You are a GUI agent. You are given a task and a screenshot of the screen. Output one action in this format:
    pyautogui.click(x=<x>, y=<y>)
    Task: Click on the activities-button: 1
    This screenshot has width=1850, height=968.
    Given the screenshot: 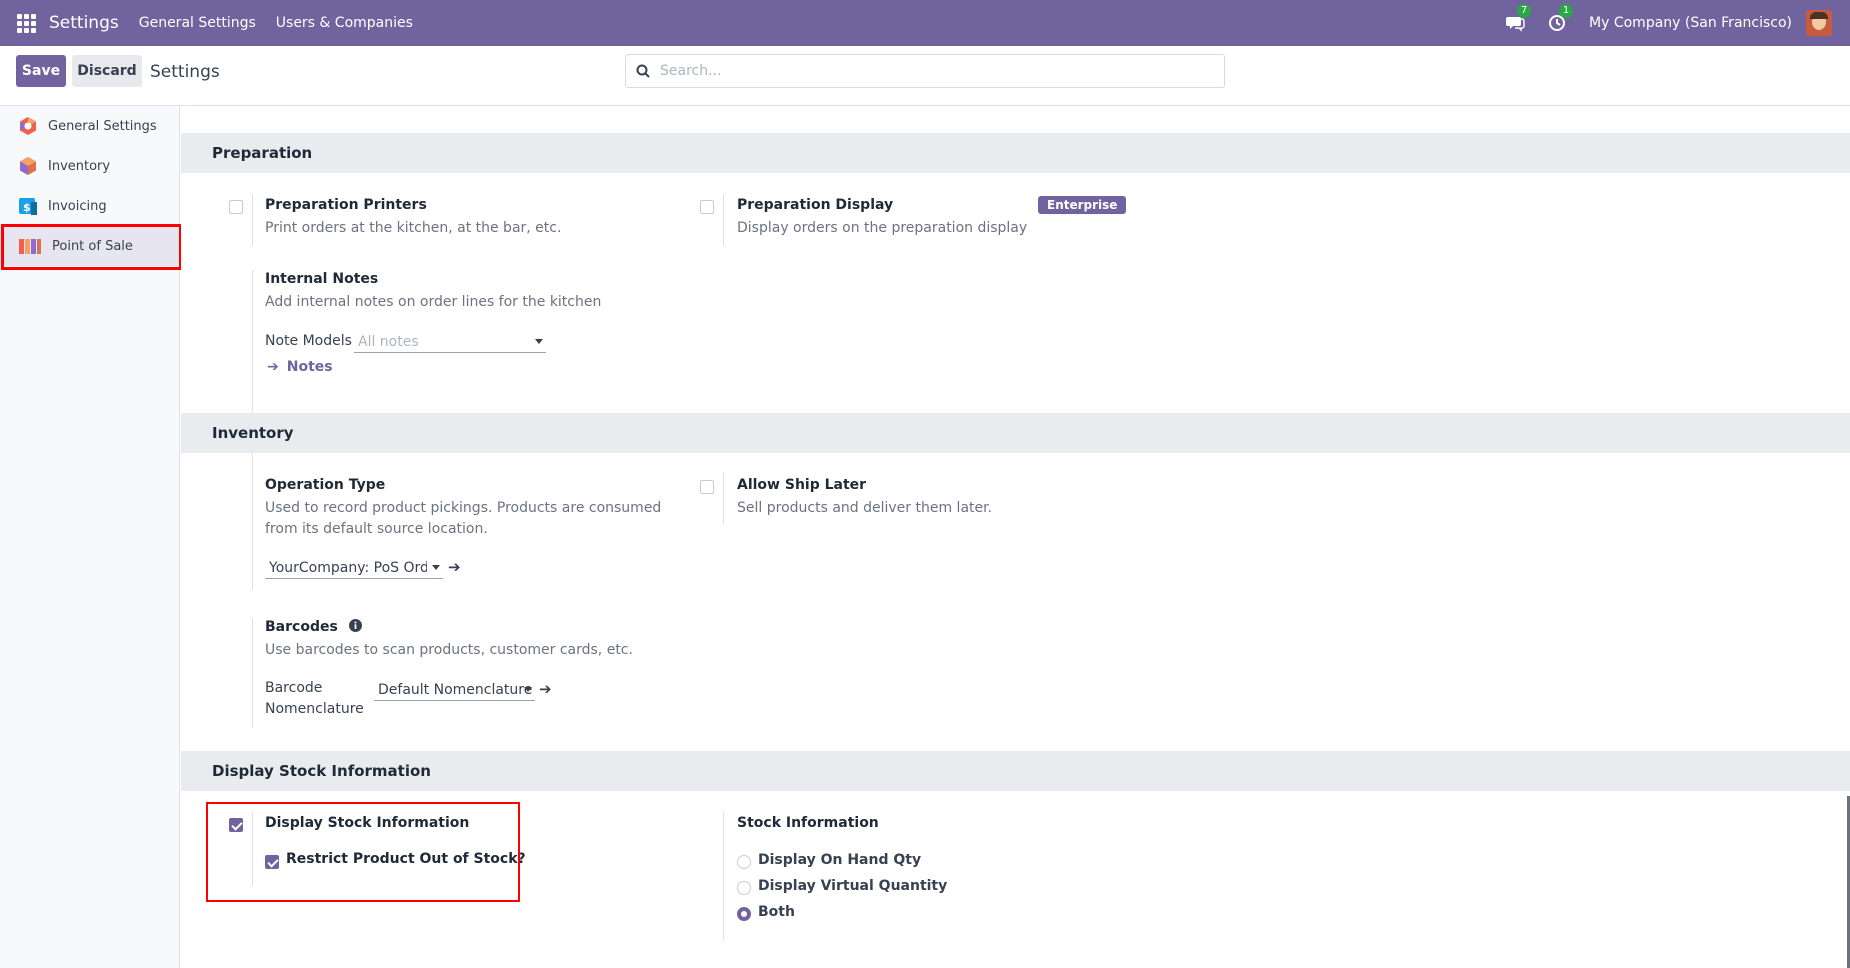 What is the action you would take?
    pyautogui.click(x=1560, y=19)
    